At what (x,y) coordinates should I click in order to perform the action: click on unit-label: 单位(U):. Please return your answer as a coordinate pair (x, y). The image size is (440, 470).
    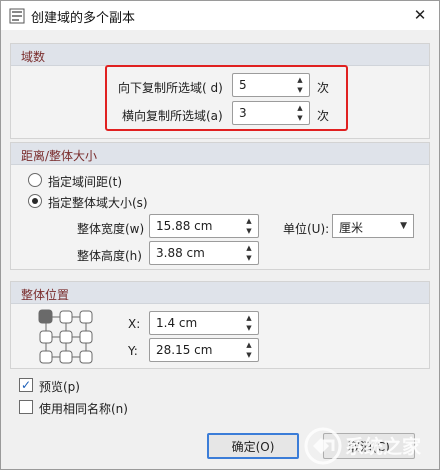
    Looking at the image, I should click on (306, 229).